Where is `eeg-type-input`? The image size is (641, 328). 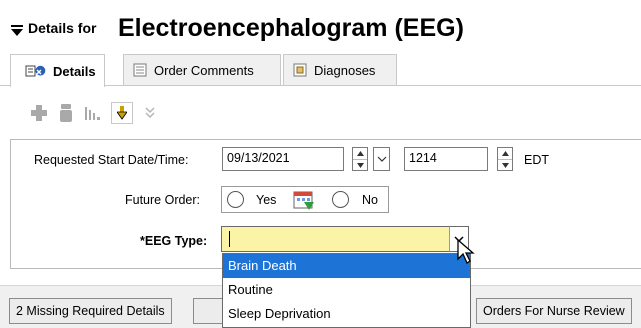
eeg-type-input is located at coordinates (345, 239).